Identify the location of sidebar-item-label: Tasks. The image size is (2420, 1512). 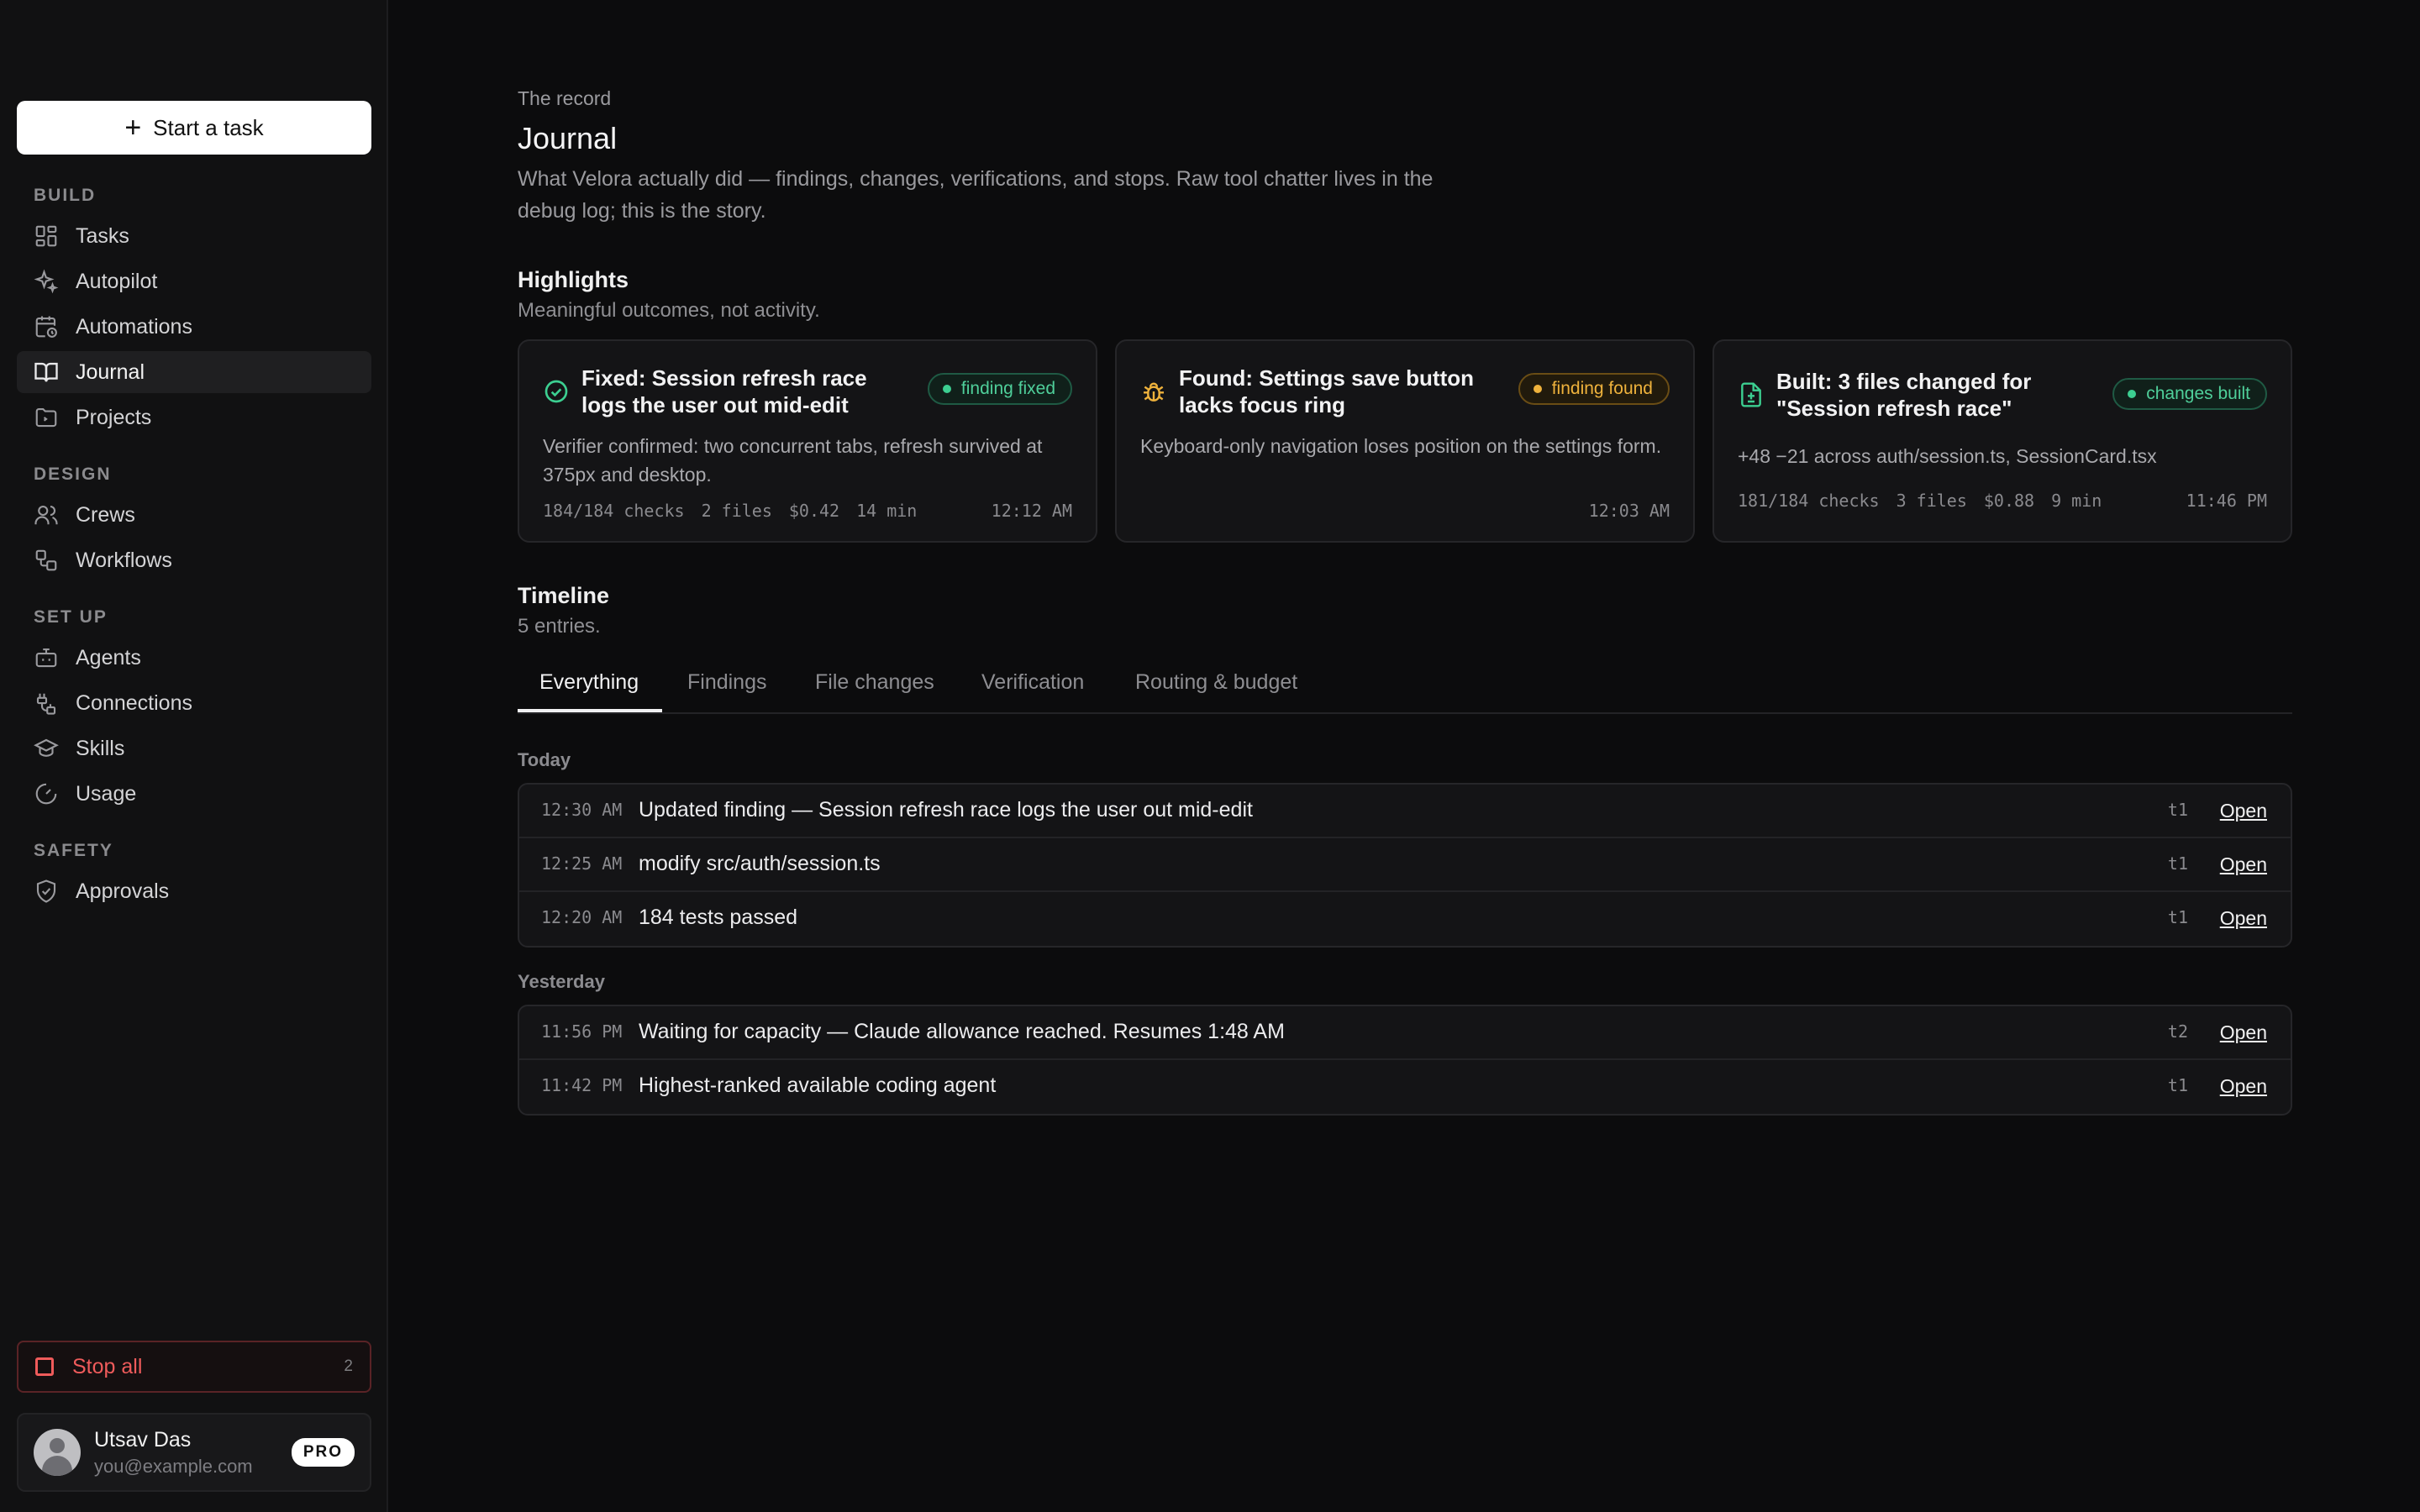
(102, 235).